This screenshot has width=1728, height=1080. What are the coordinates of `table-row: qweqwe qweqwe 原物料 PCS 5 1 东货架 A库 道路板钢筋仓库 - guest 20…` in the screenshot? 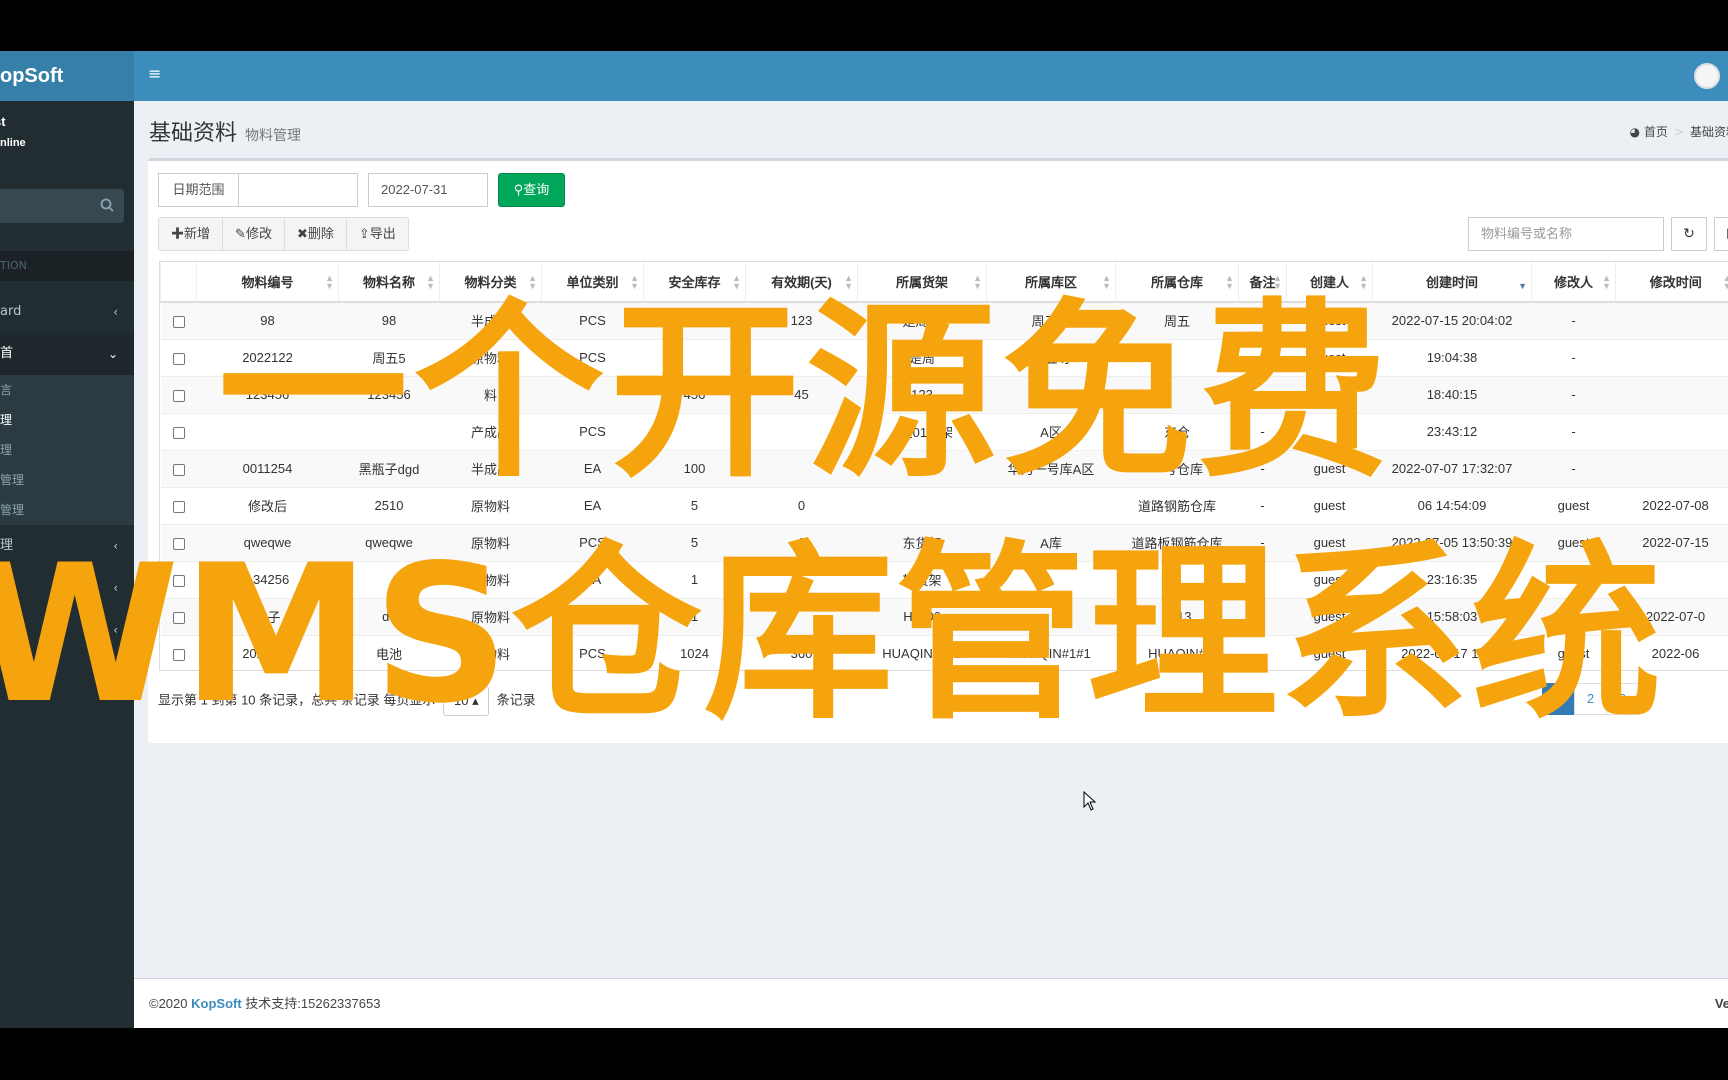 It's located at (944, 543).